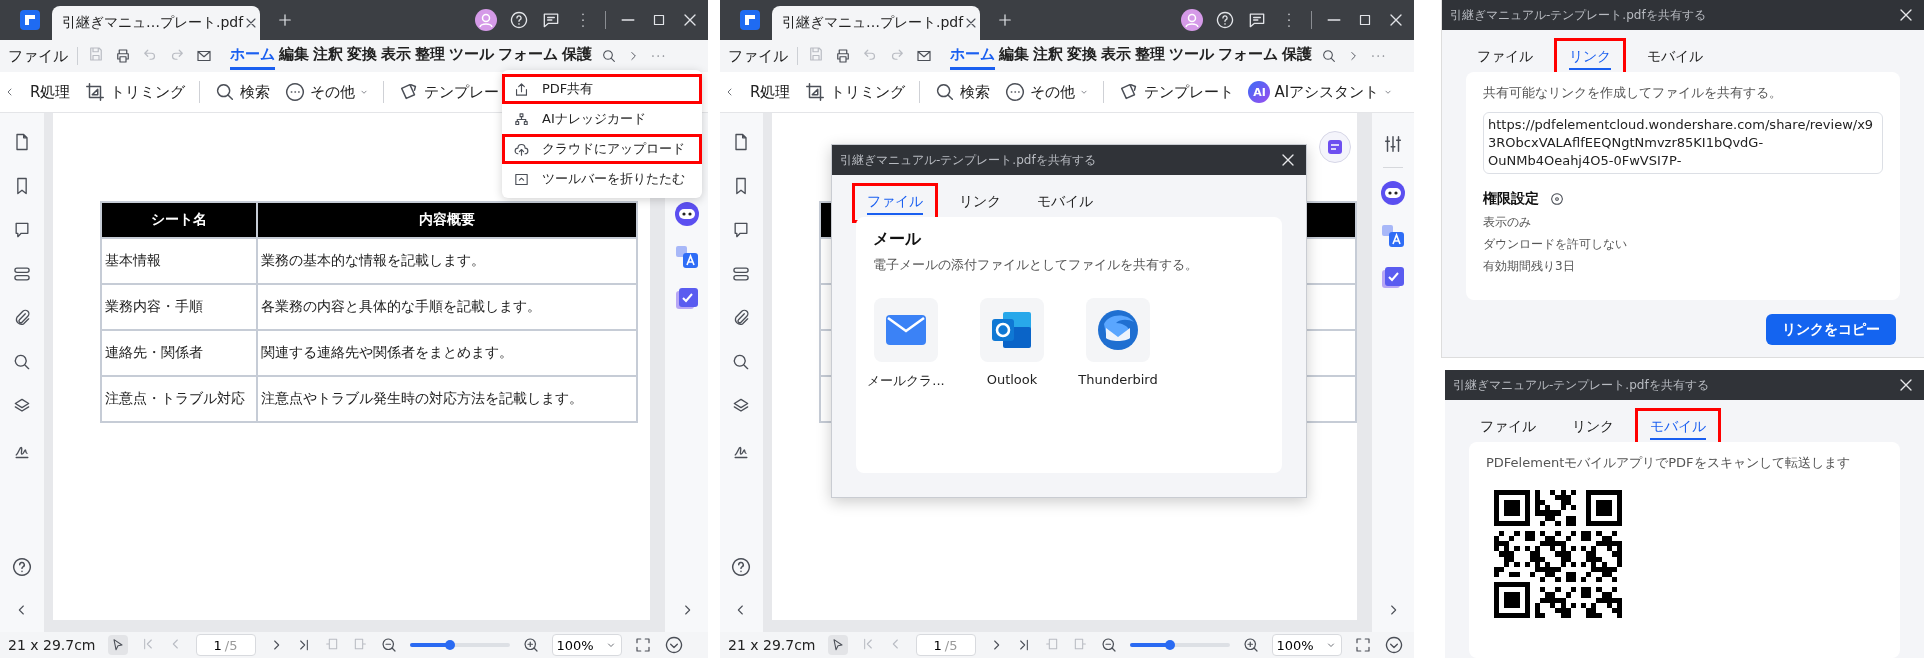 The image size is (1924, 658). What do you see at coordinates (449, 92) in the screenshot?
I see `toolbar-button: テンプレー` at bounding box center [449, 92].